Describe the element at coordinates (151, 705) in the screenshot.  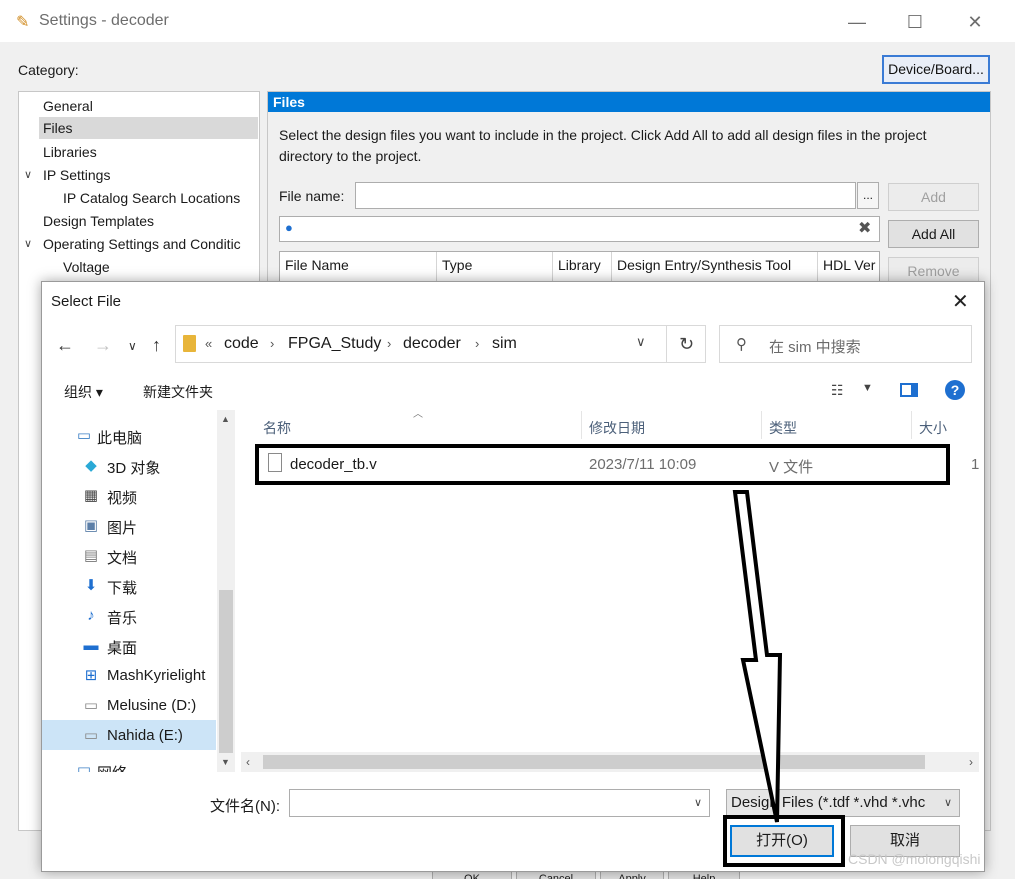
I see `nav-item-drive-d: Melusine (D:)` at that location.